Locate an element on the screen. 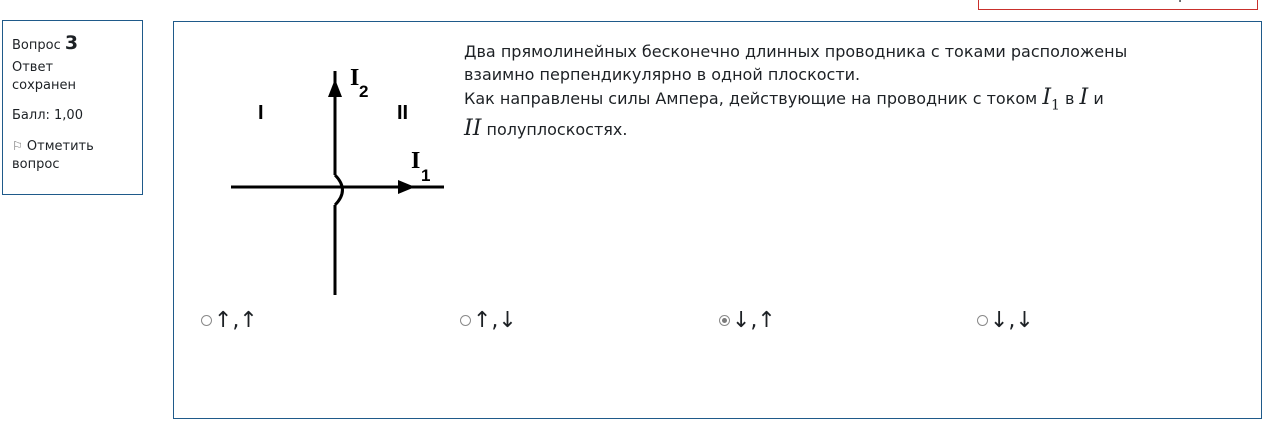 The width and height of the screenshot is (1280, 432). question-number: 3 is located at coordinates (71, 43).